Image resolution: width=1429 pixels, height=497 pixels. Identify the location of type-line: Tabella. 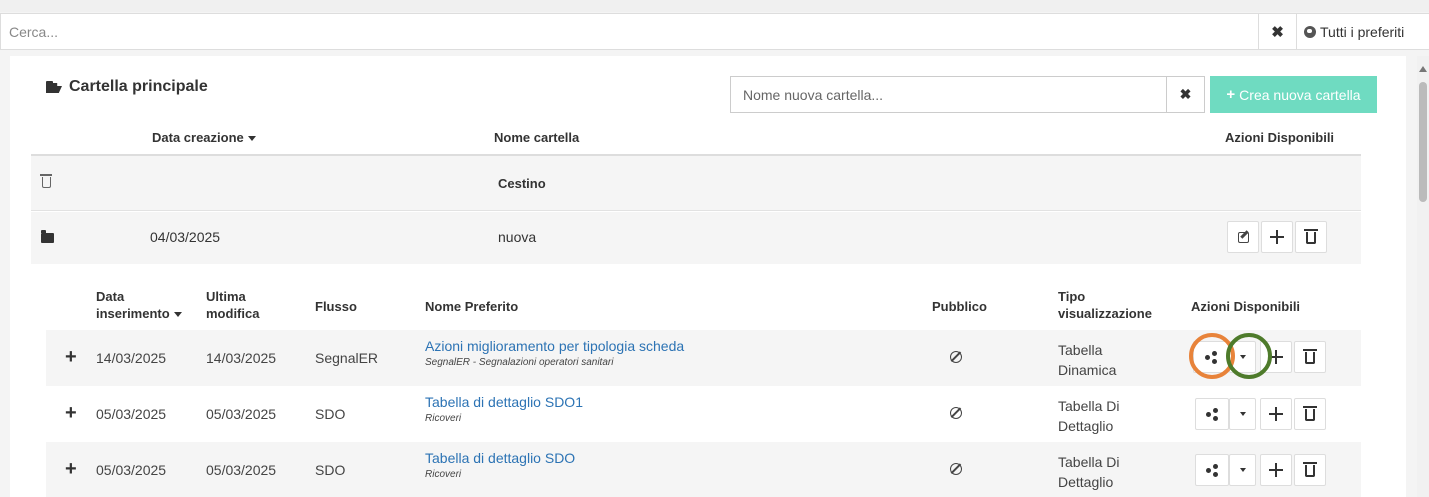
(1080, 350).